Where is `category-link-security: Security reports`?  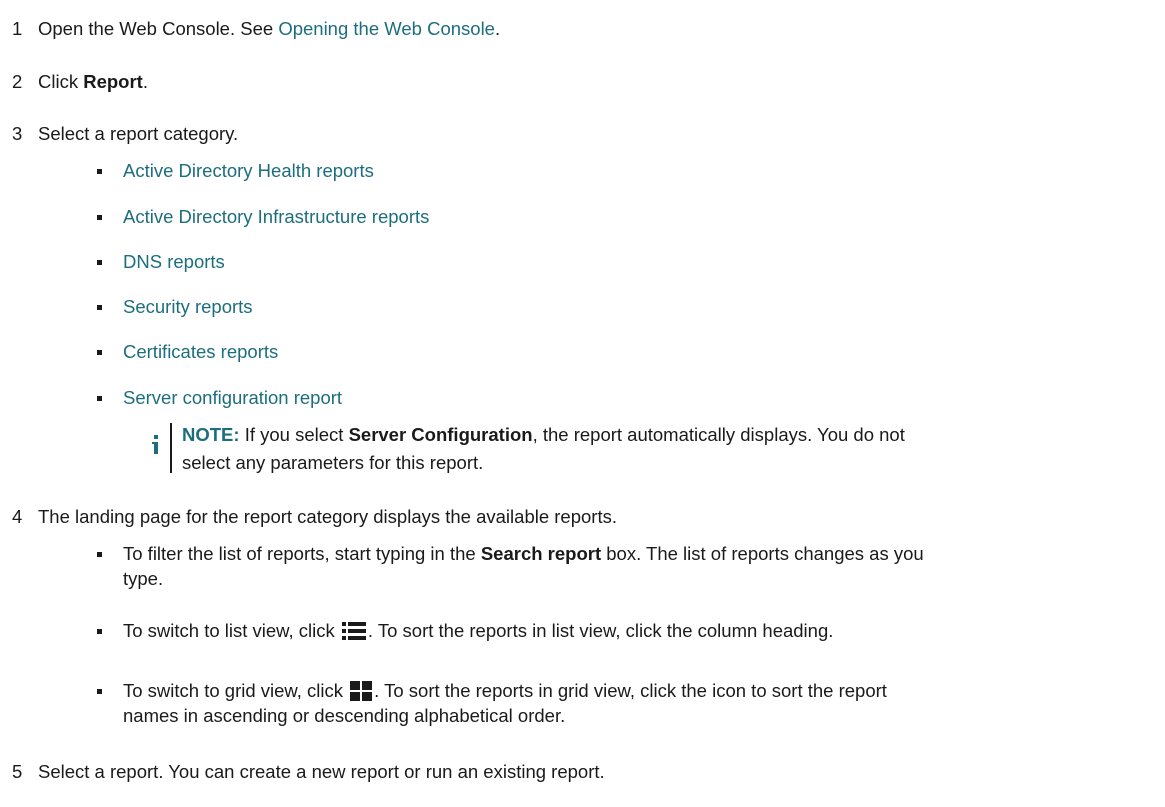 category-link-security: Security reports is located at coordinates (188, 307).